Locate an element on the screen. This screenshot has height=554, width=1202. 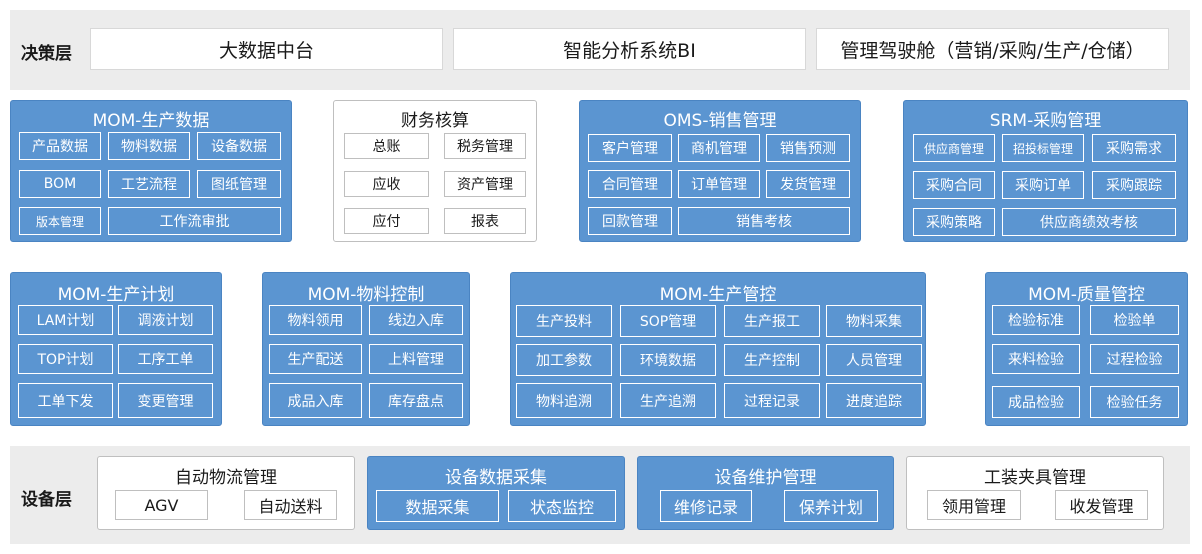
asset-management: 资产管理 is located at coordinates (485, 184).